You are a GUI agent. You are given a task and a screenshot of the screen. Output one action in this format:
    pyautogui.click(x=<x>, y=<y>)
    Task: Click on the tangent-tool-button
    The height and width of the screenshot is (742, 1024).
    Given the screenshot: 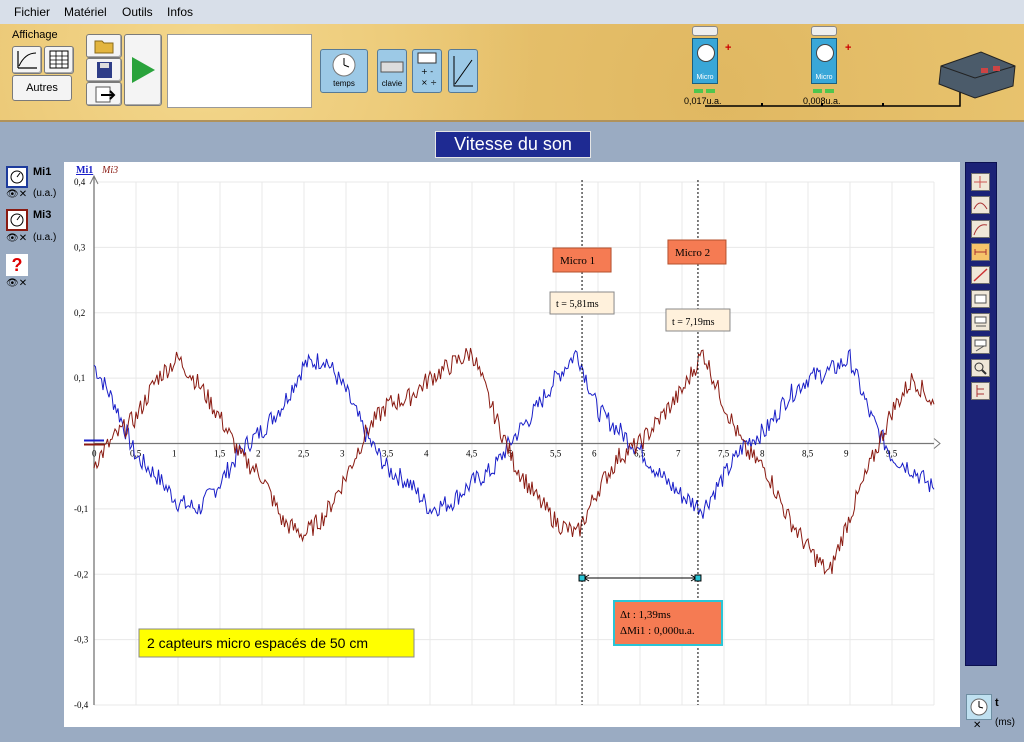 What is the action you would take?
    pyautogui.click(x=980, y=229)
    